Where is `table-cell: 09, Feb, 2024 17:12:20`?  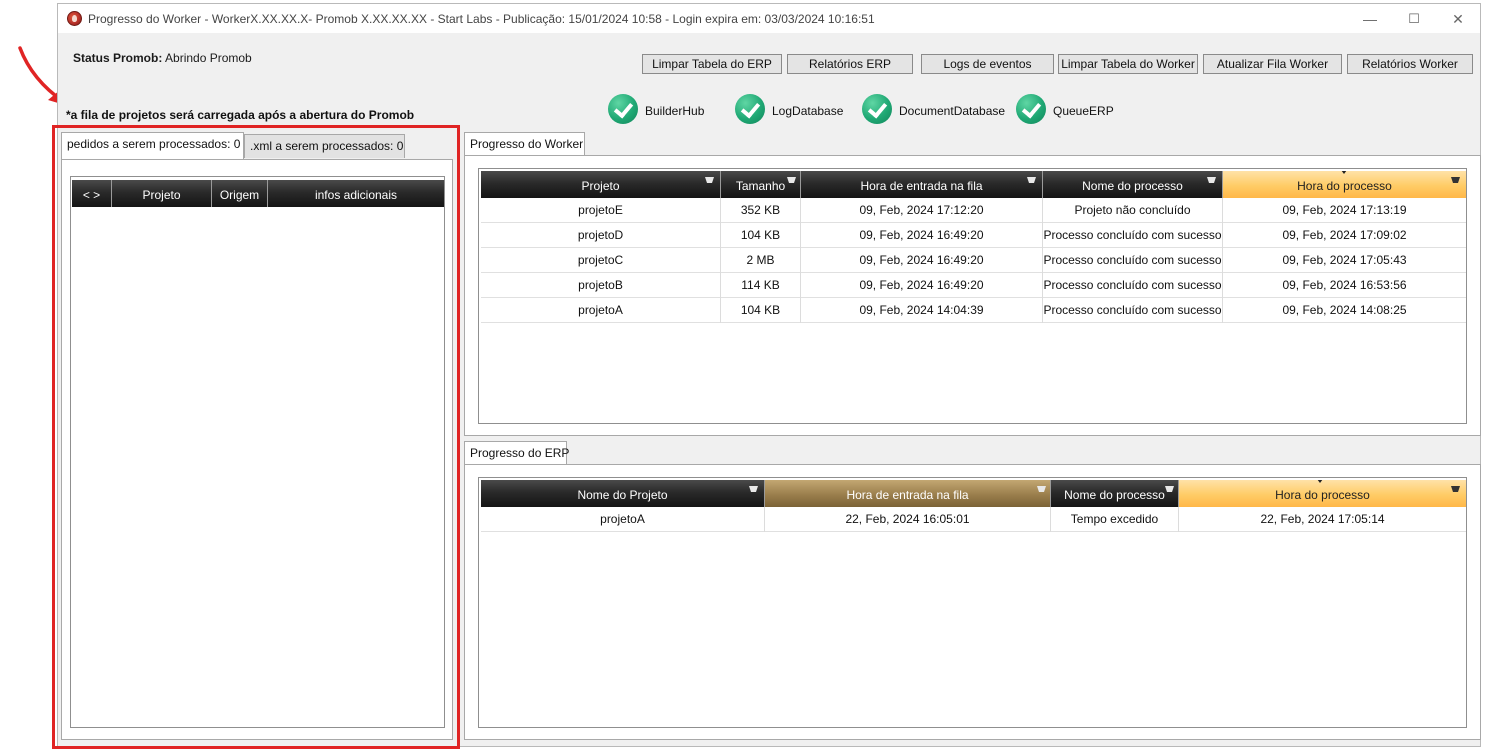
table-cell: 09, Feb, 2024 17:12:20 is located at coordinates (922, 210).